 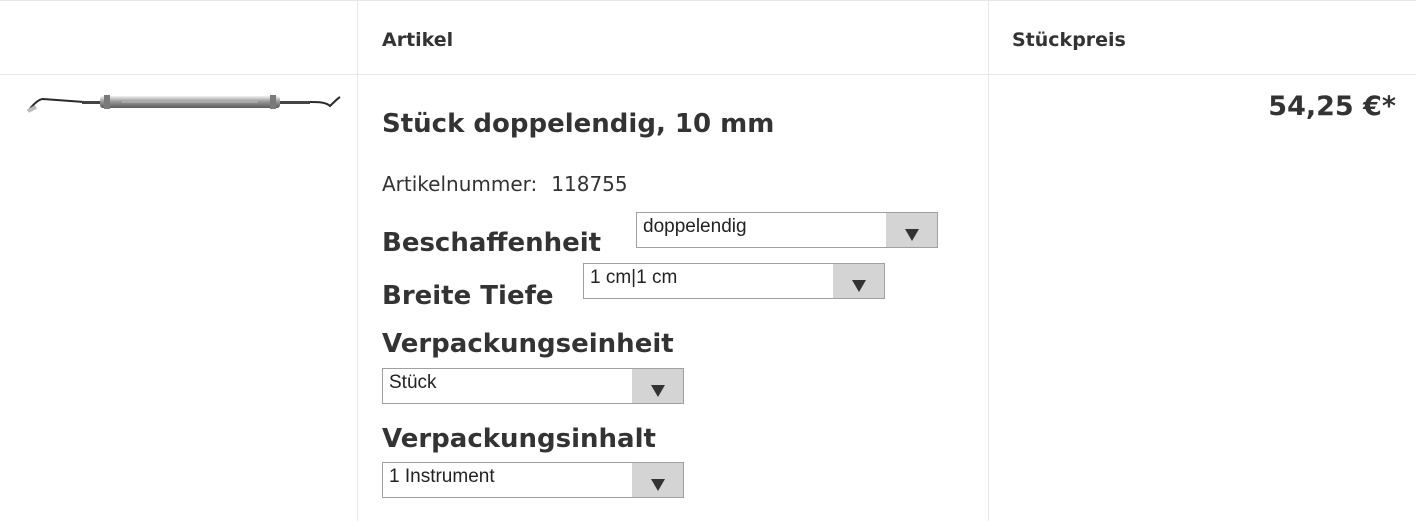 What do you see at coordinates (589, 184) in the screenshot?
I see `article-number-value: 118755` at bounding box center [589, 184].